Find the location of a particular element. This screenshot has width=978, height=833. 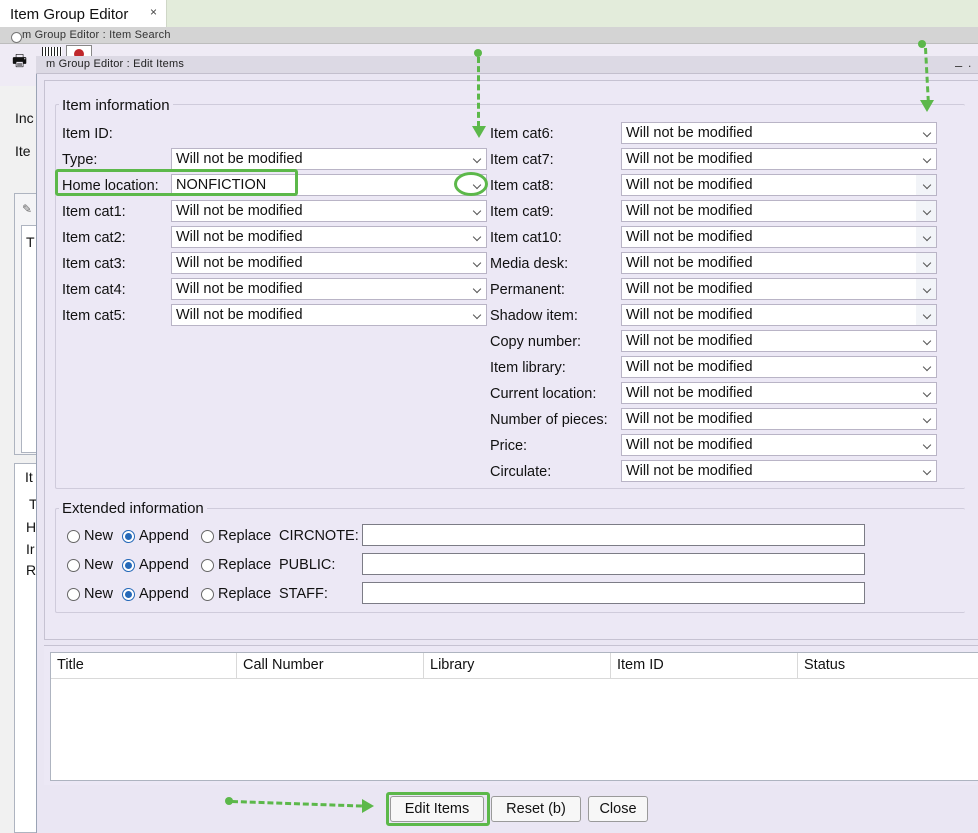

edit-items-highlight is located at coordinates (438, 809).